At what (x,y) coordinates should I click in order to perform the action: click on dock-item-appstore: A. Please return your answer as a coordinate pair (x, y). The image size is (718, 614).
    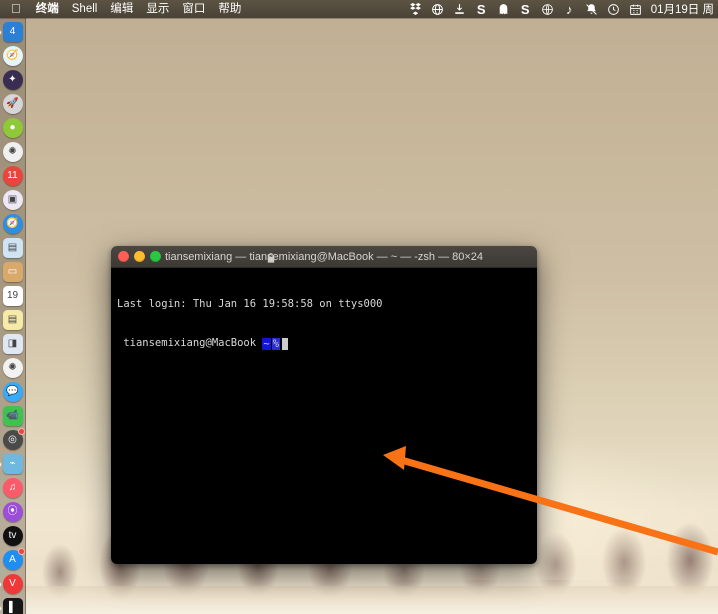
    Looking at the image, I should click on (13, 559).